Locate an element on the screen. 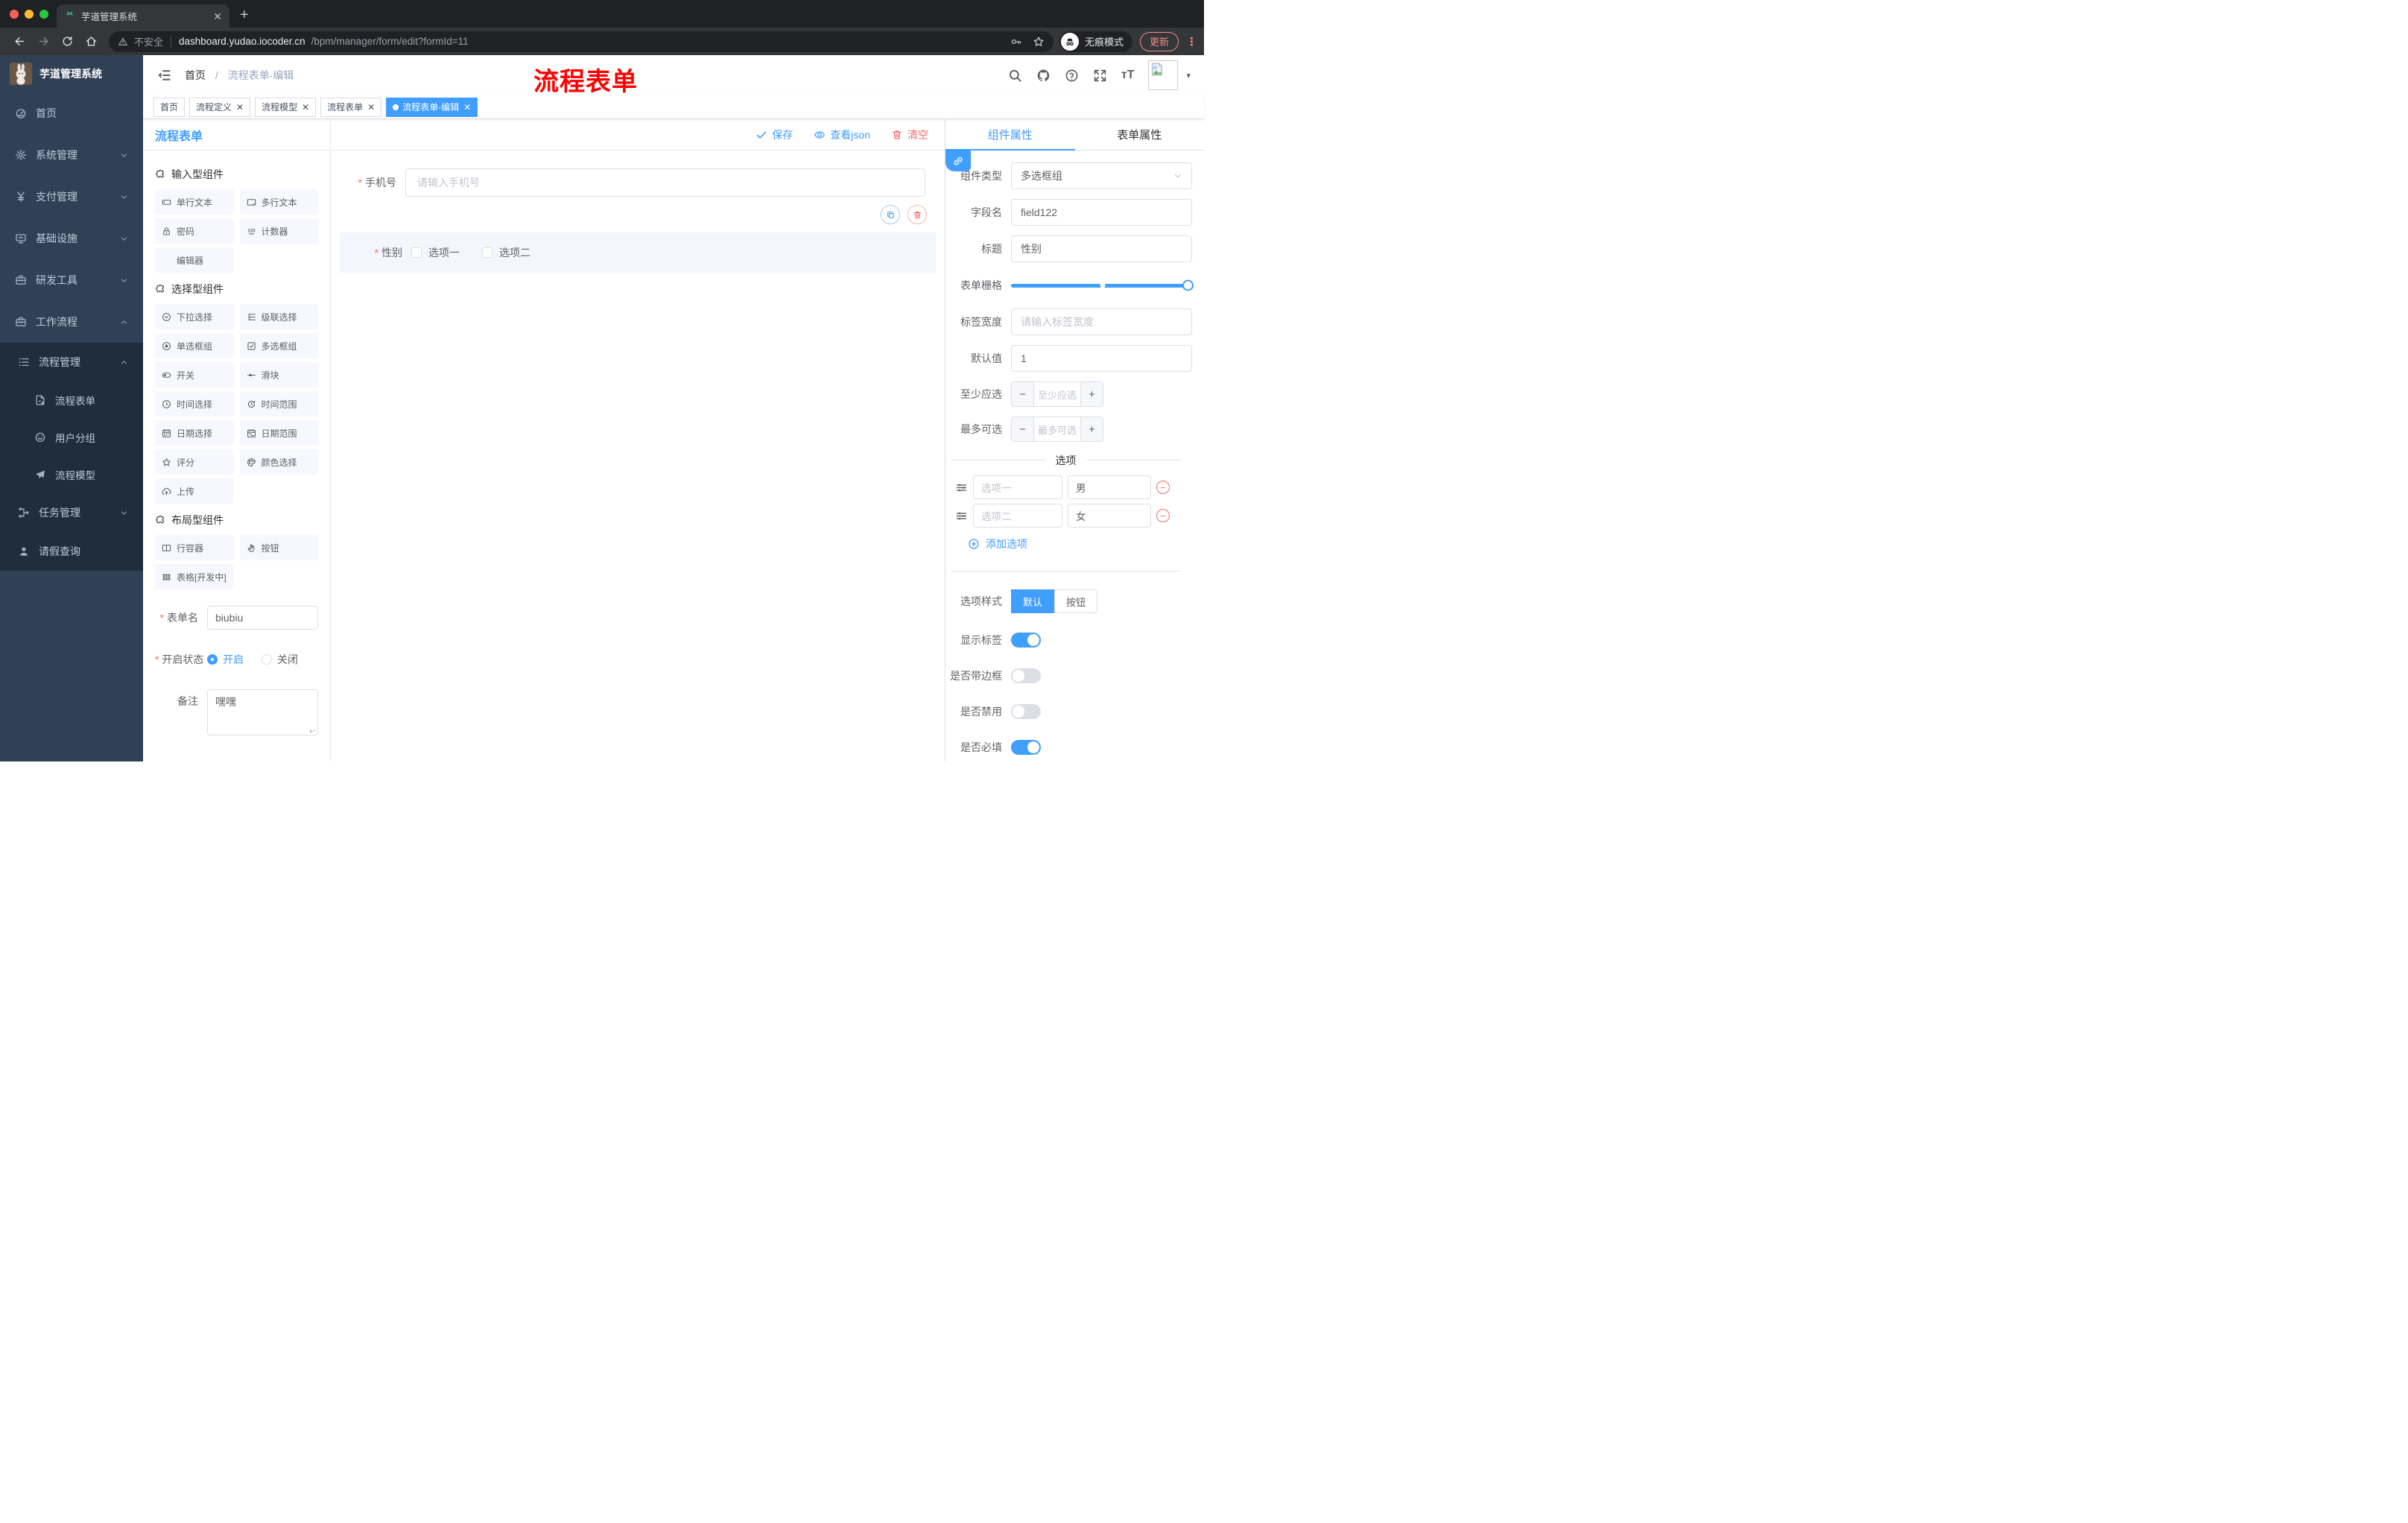 This screenshot has width=2408, height=1523. option-label-input: 选项一 is located at coordinates (1017, 487).